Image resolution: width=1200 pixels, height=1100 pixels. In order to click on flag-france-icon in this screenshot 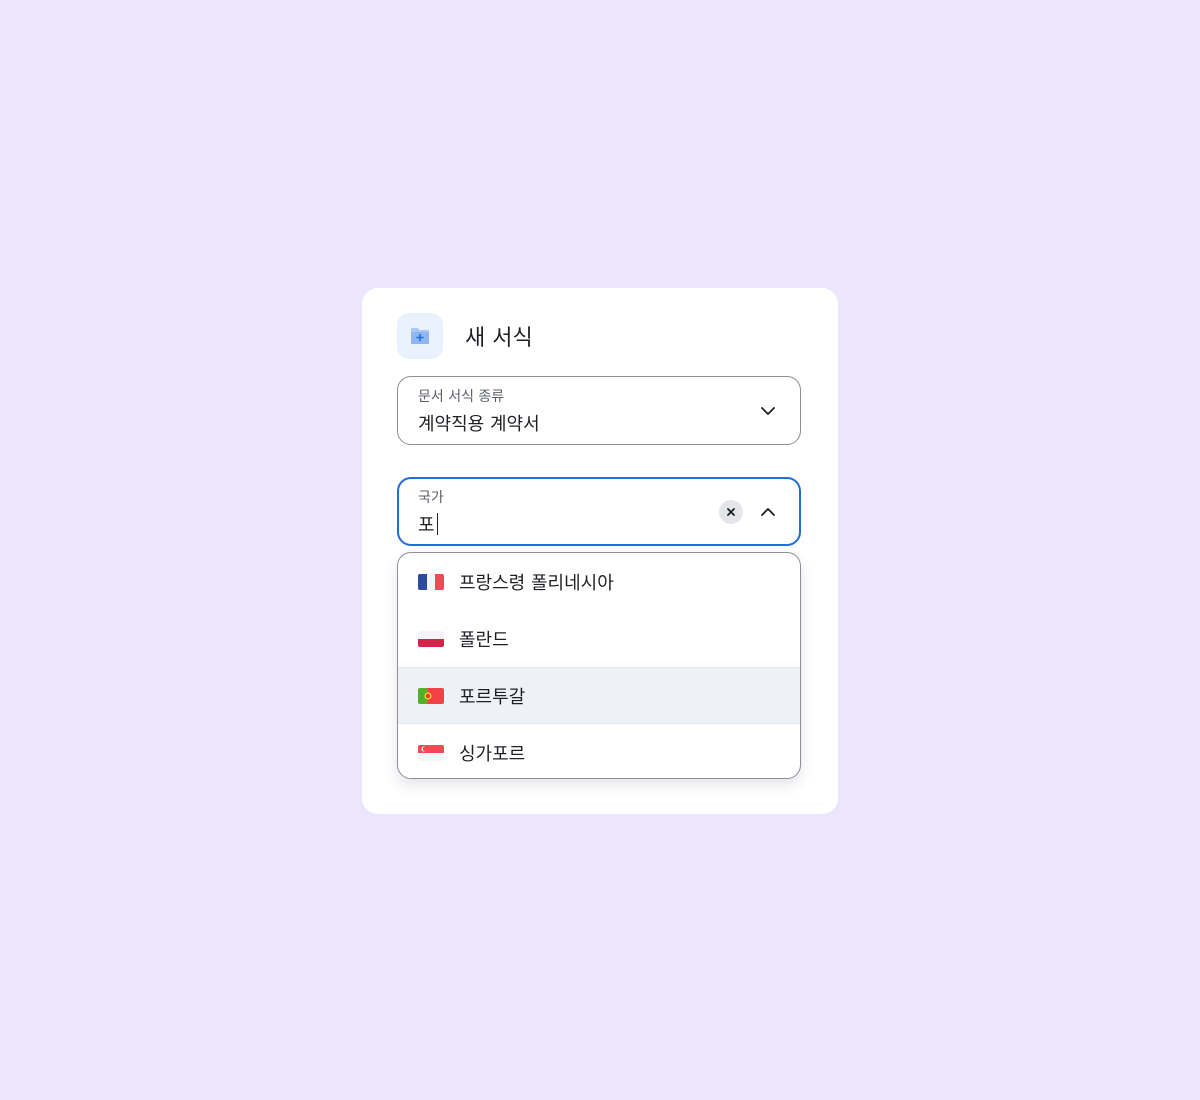, I will do `click(431, 581)`.